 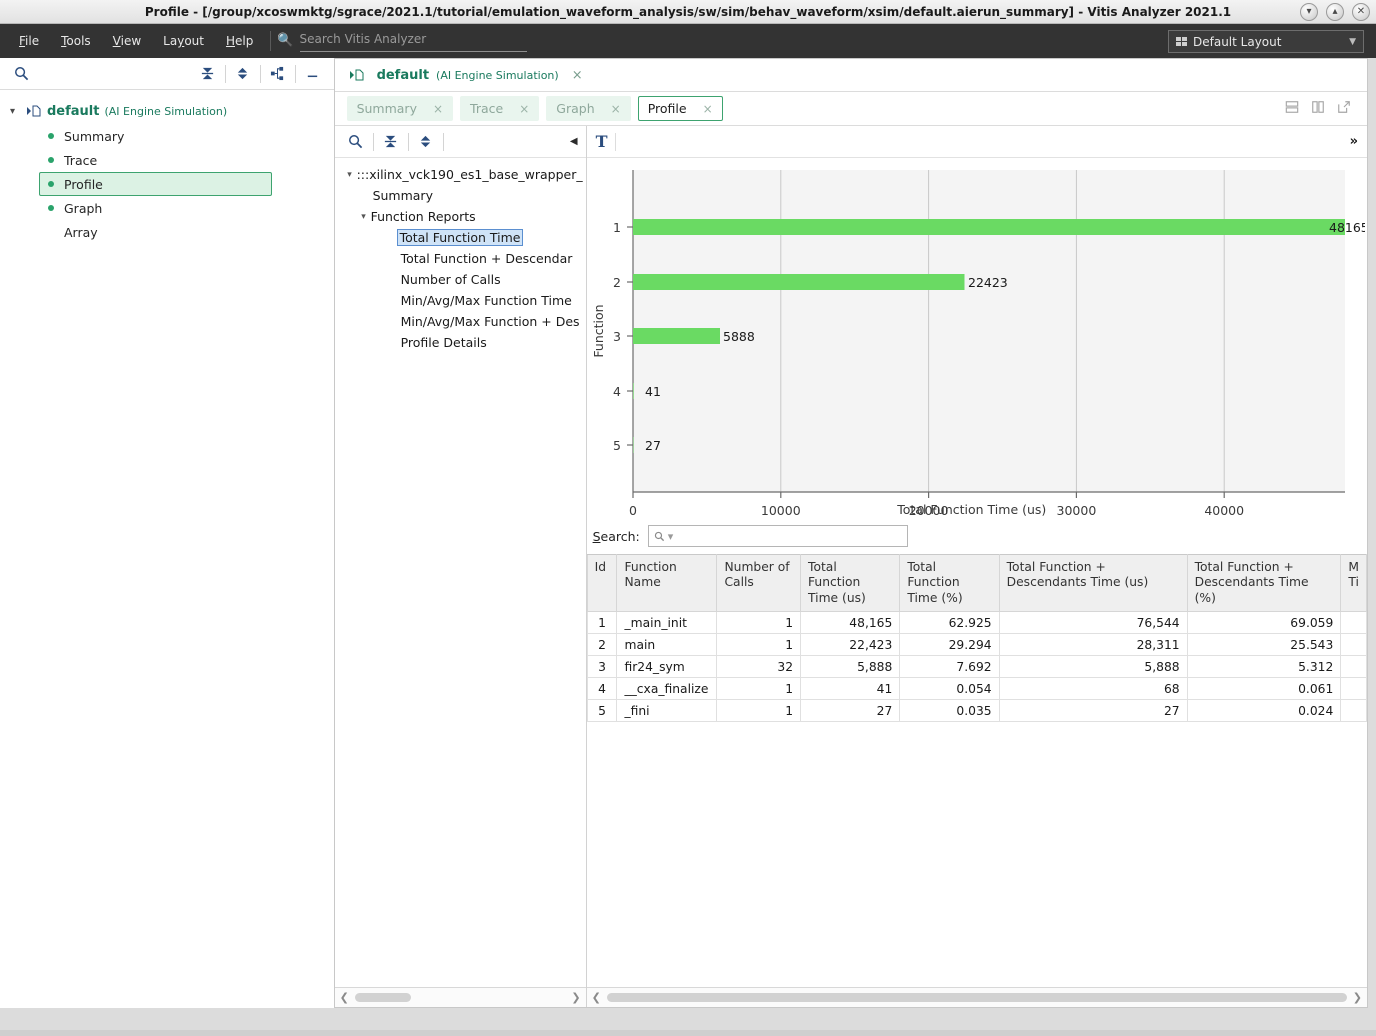 I want to click on menu-view: View, so click(x=127, y=41).